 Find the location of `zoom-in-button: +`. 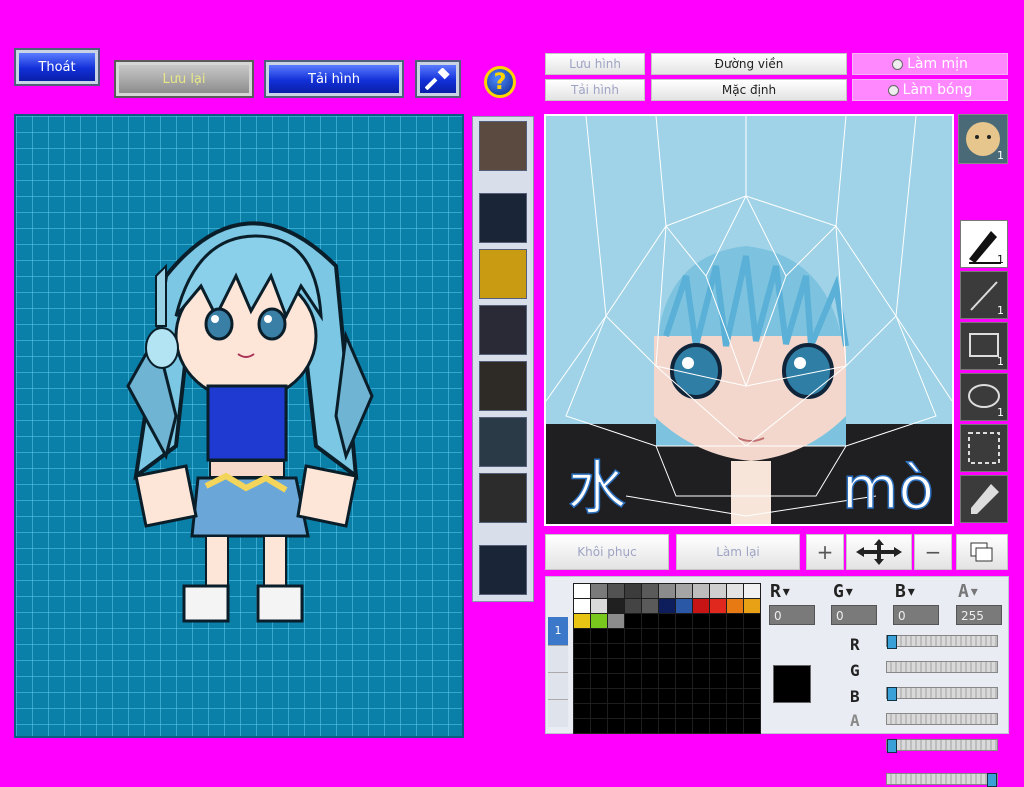

zoom-in-button: + is located at coordinates (825, 552).